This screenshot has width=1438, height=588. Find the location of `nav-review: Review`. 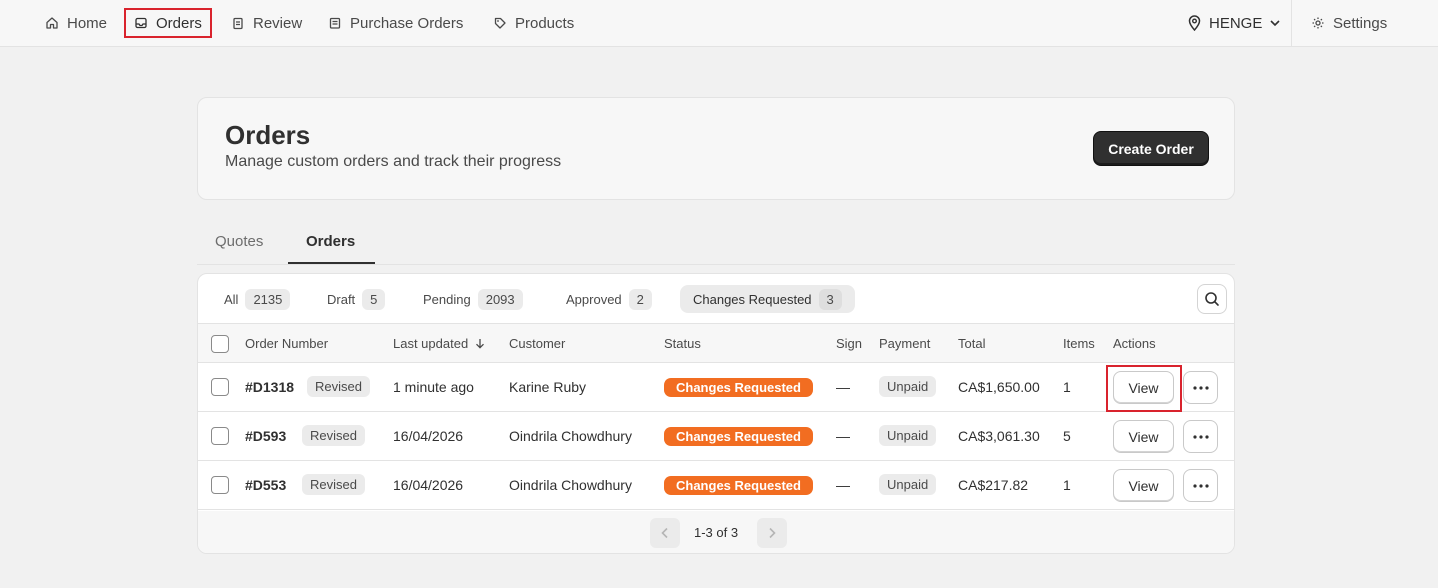

nav-review: Review is located at coordinates (266, 23).